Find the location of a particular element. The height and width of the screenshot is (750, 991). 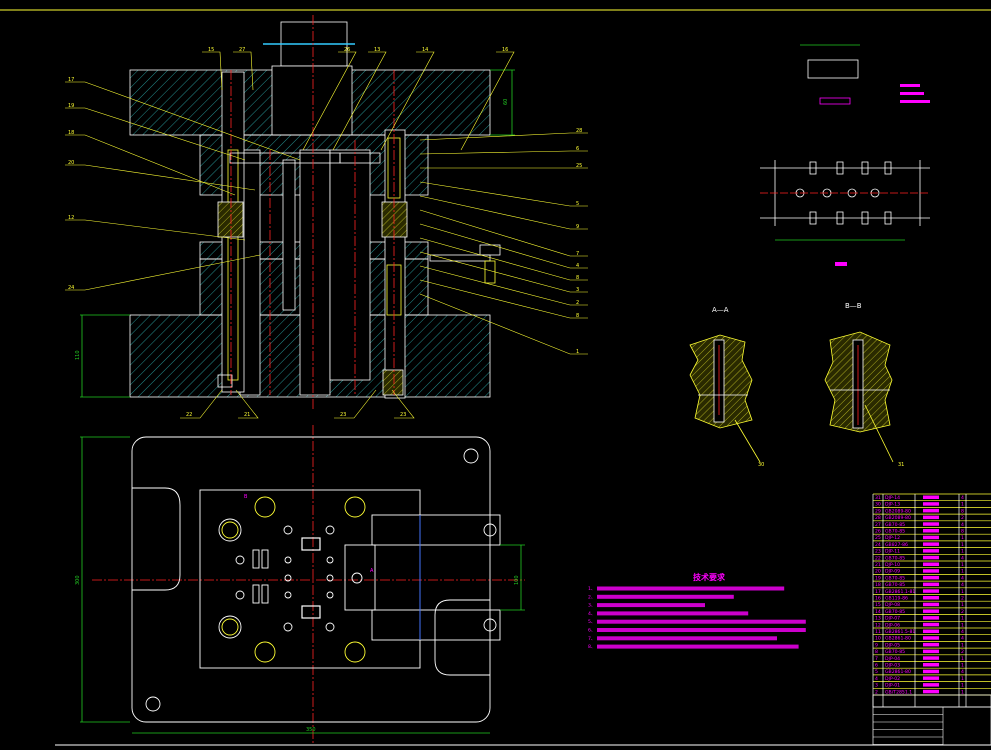

part-label-top: 16 is located at coordinates (505, 50).